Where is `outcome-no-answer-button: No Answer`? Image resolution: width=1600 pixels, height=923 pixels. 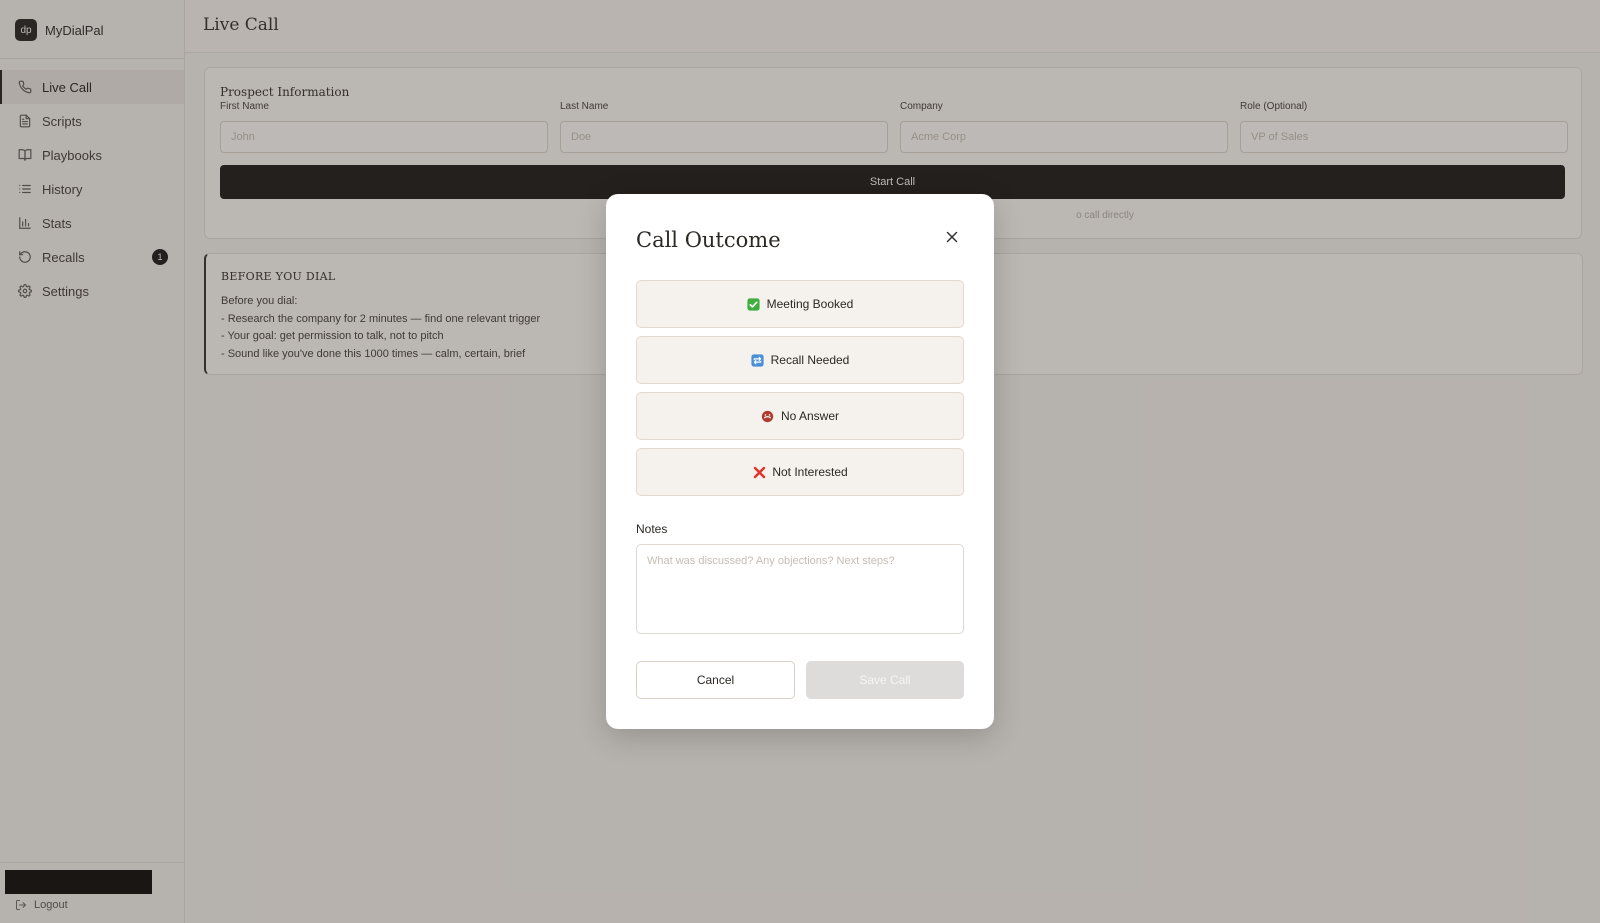
outcome-no-answer-button: No Answer is located at coordinates (800, 416).